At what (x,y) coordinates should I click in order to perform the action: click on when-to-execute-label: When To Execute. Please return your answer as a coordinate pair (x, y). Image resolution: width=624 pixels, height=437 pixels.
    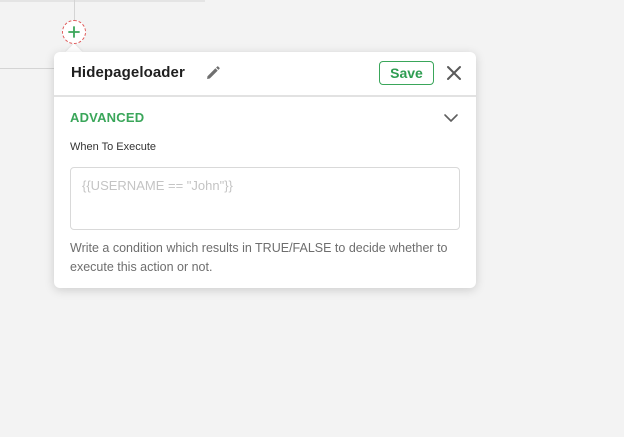
    Looking at the image, I should click on (113, 147).